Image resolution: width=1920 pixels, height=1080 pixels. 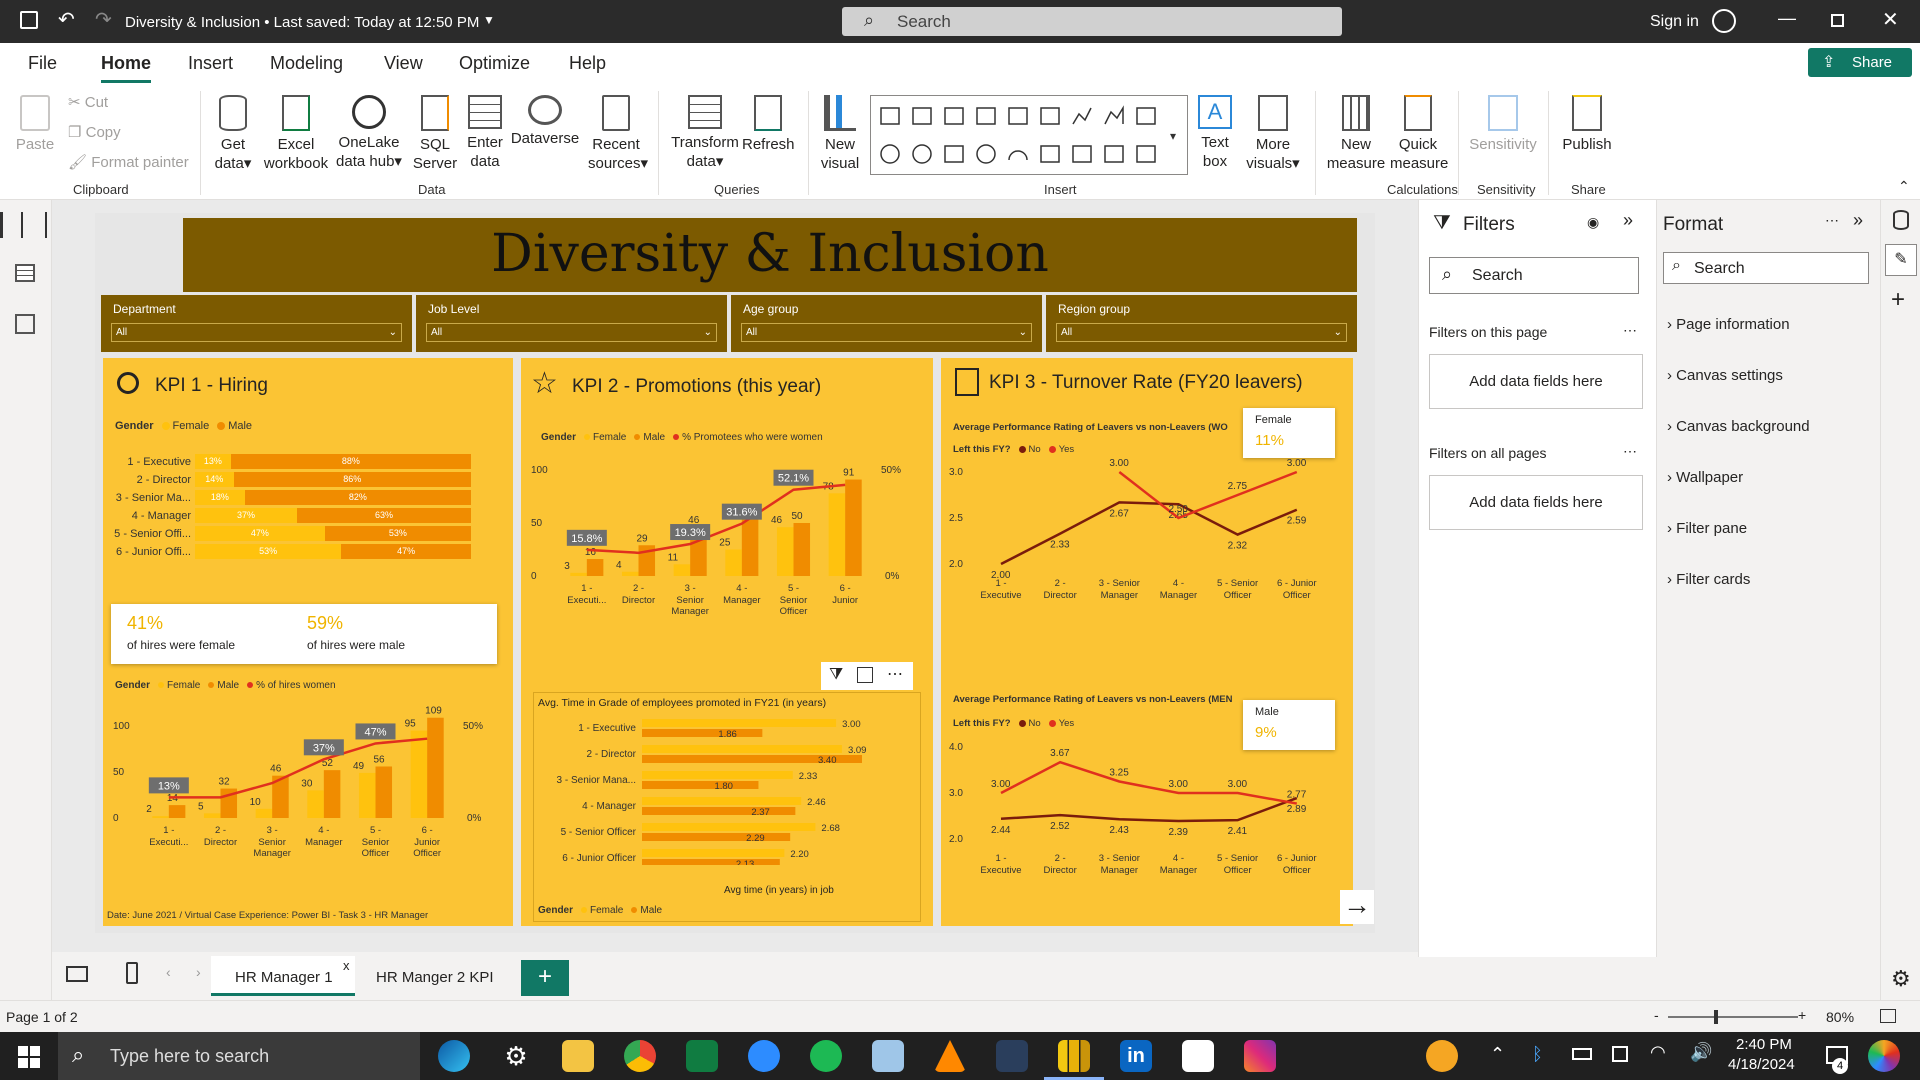 I want to click on format-canvas-background: › Canvas background, so click(x=1738, y=426).